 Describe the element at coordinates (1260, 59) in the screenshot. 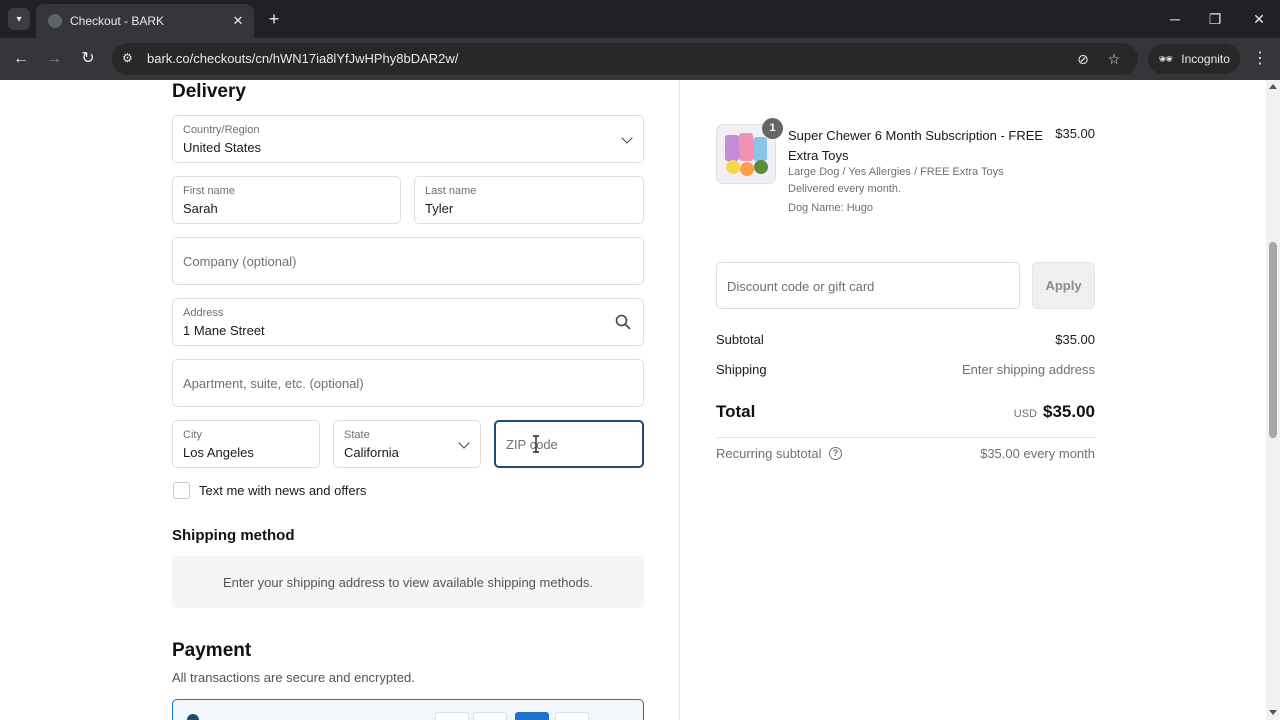

I see `menu-icon: ⋮` at that location.